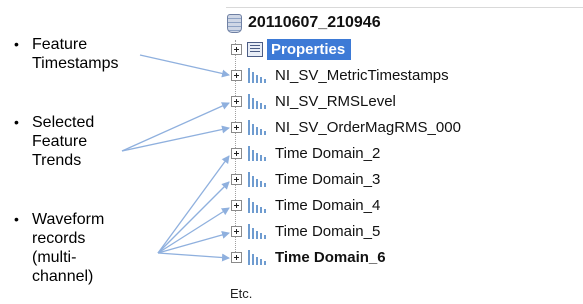  Describe the element at coordinates (404, 49) in the screenshot. I see `tree-node-properties: Properties` at that location.